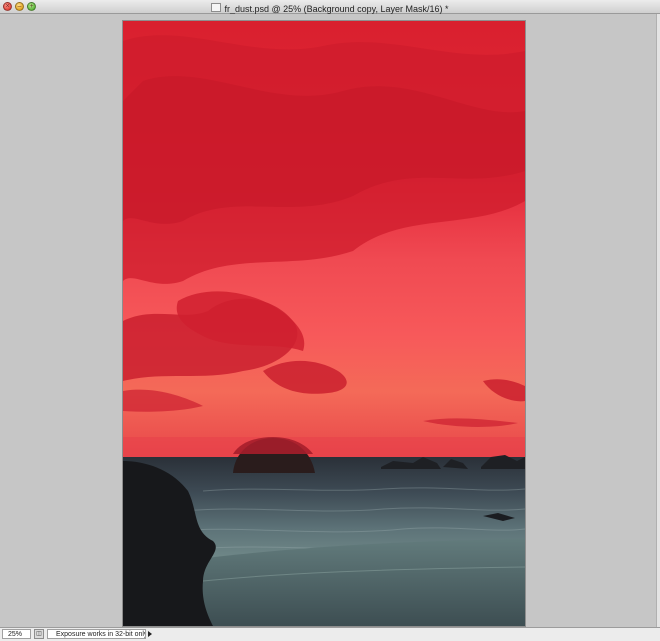  I want to click on status-bar: 25% ◫ Exposure works in 32-bit only, so click(330, 634).